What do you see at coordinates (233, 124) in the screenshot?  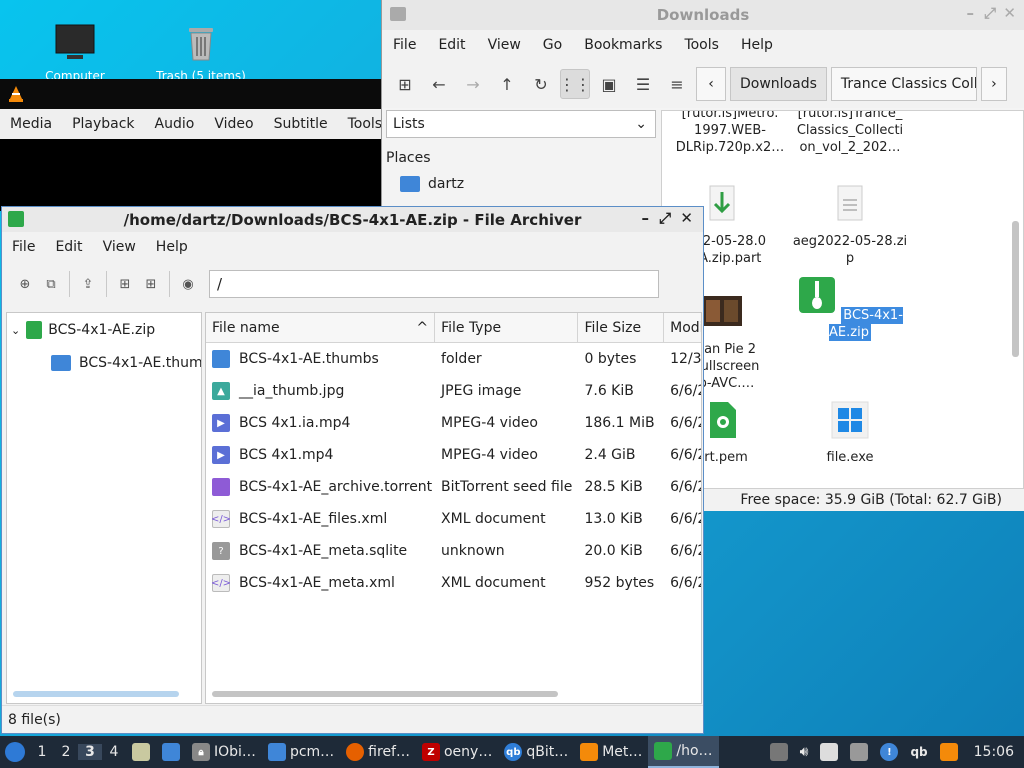 I see `vlc-menu-video: Video` at bounding box center [233, 124].